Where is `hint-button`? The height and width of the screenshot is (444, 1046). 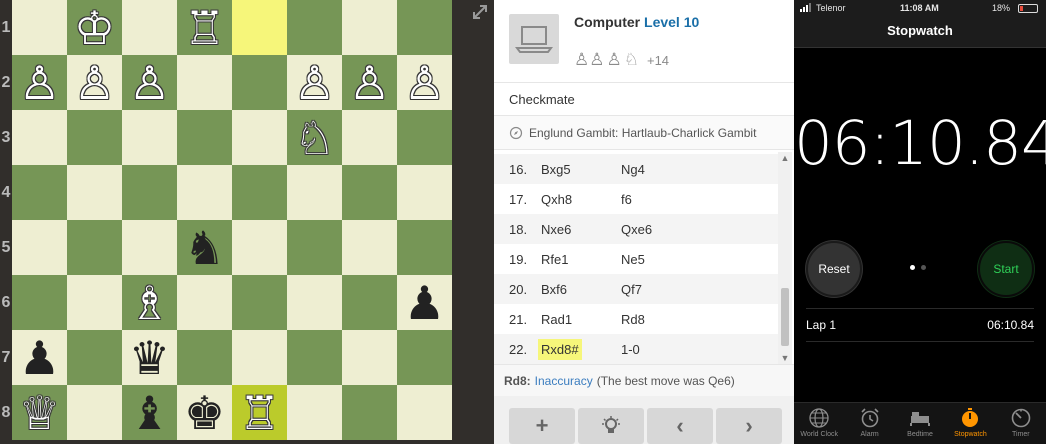
hint-button is located at coordinates (611, 426).